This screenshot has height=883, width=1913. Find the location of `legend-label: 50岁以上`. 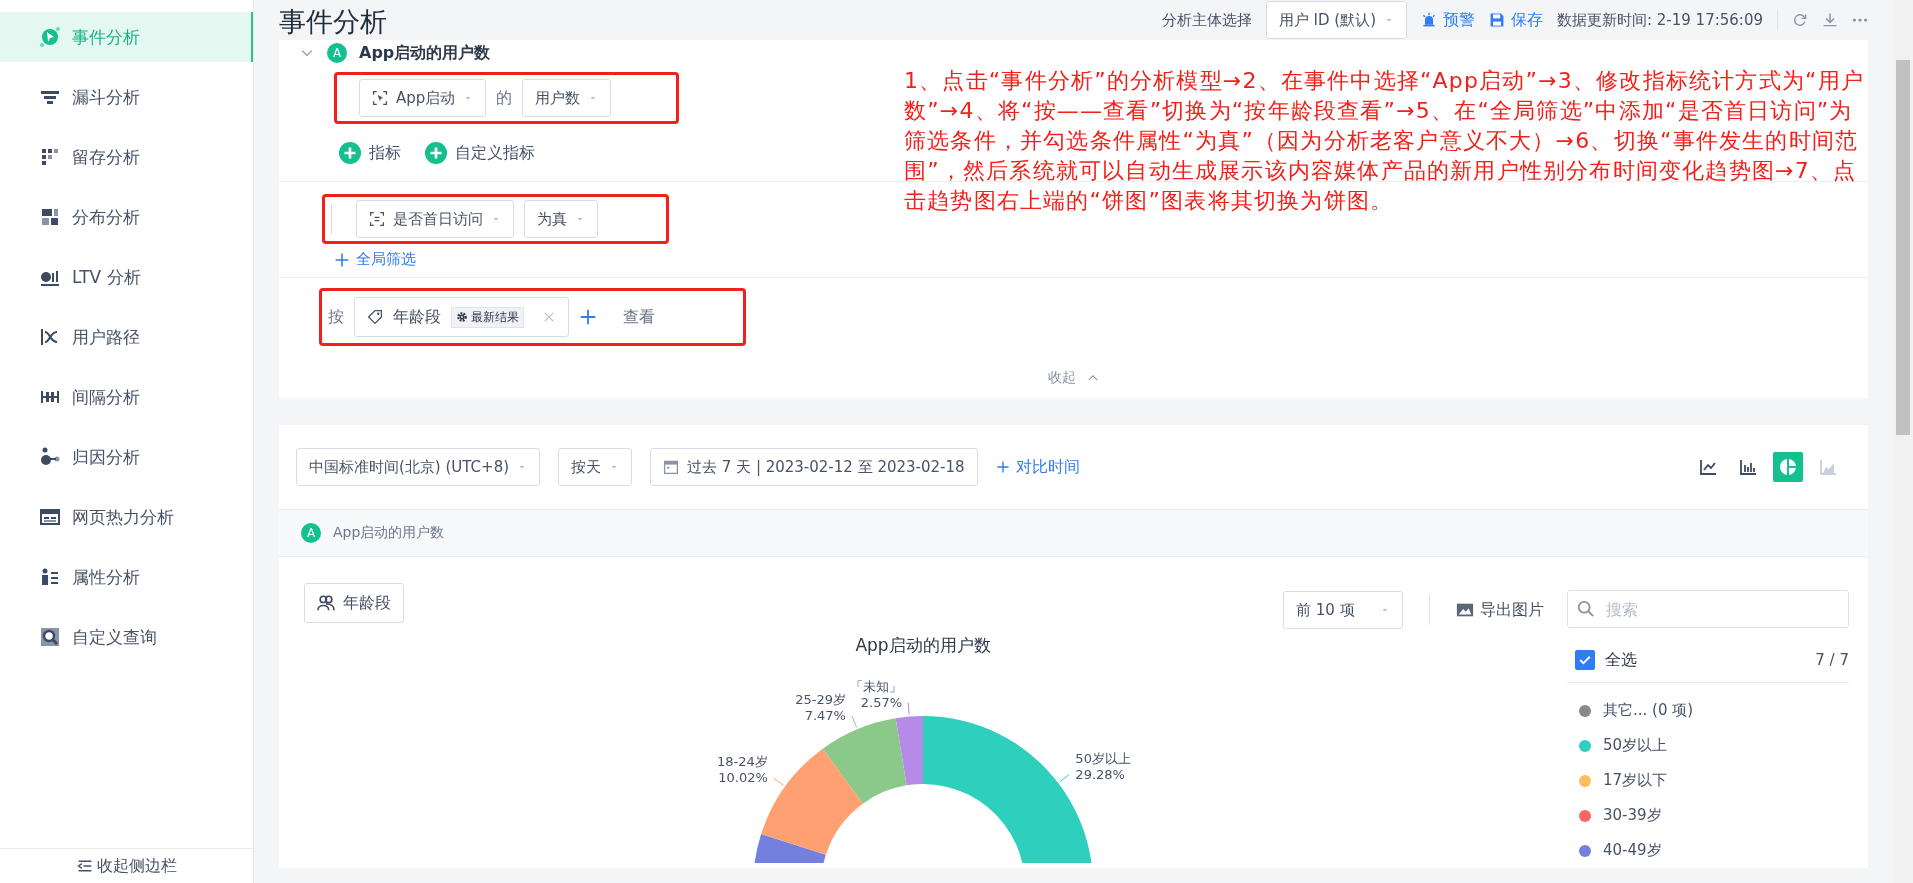

legend-label: 50岁以上 is located at coordinates (1635, 745).